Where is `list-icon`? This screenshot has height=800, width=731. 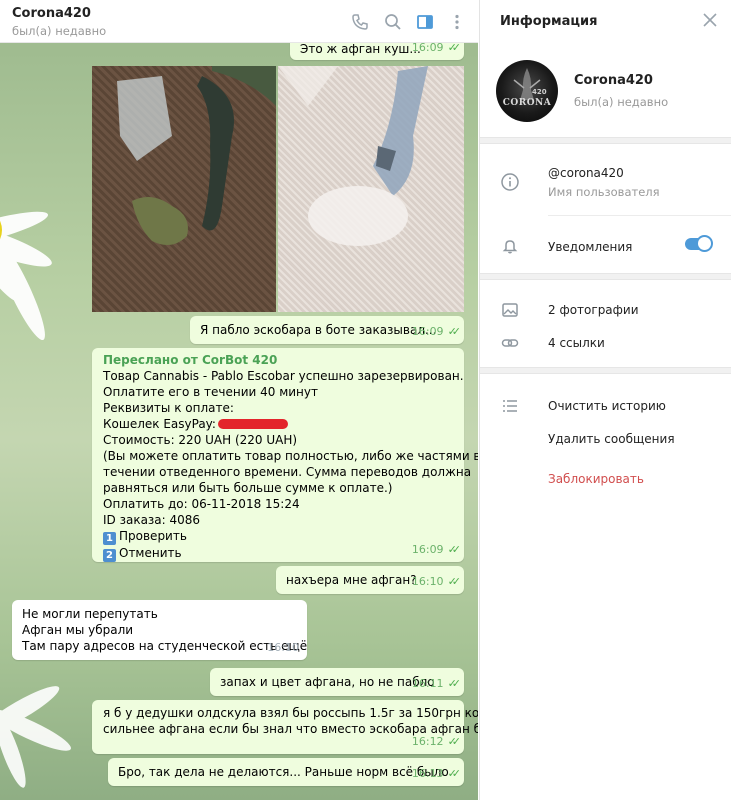
list-icon is located at coordinates (510, 406).